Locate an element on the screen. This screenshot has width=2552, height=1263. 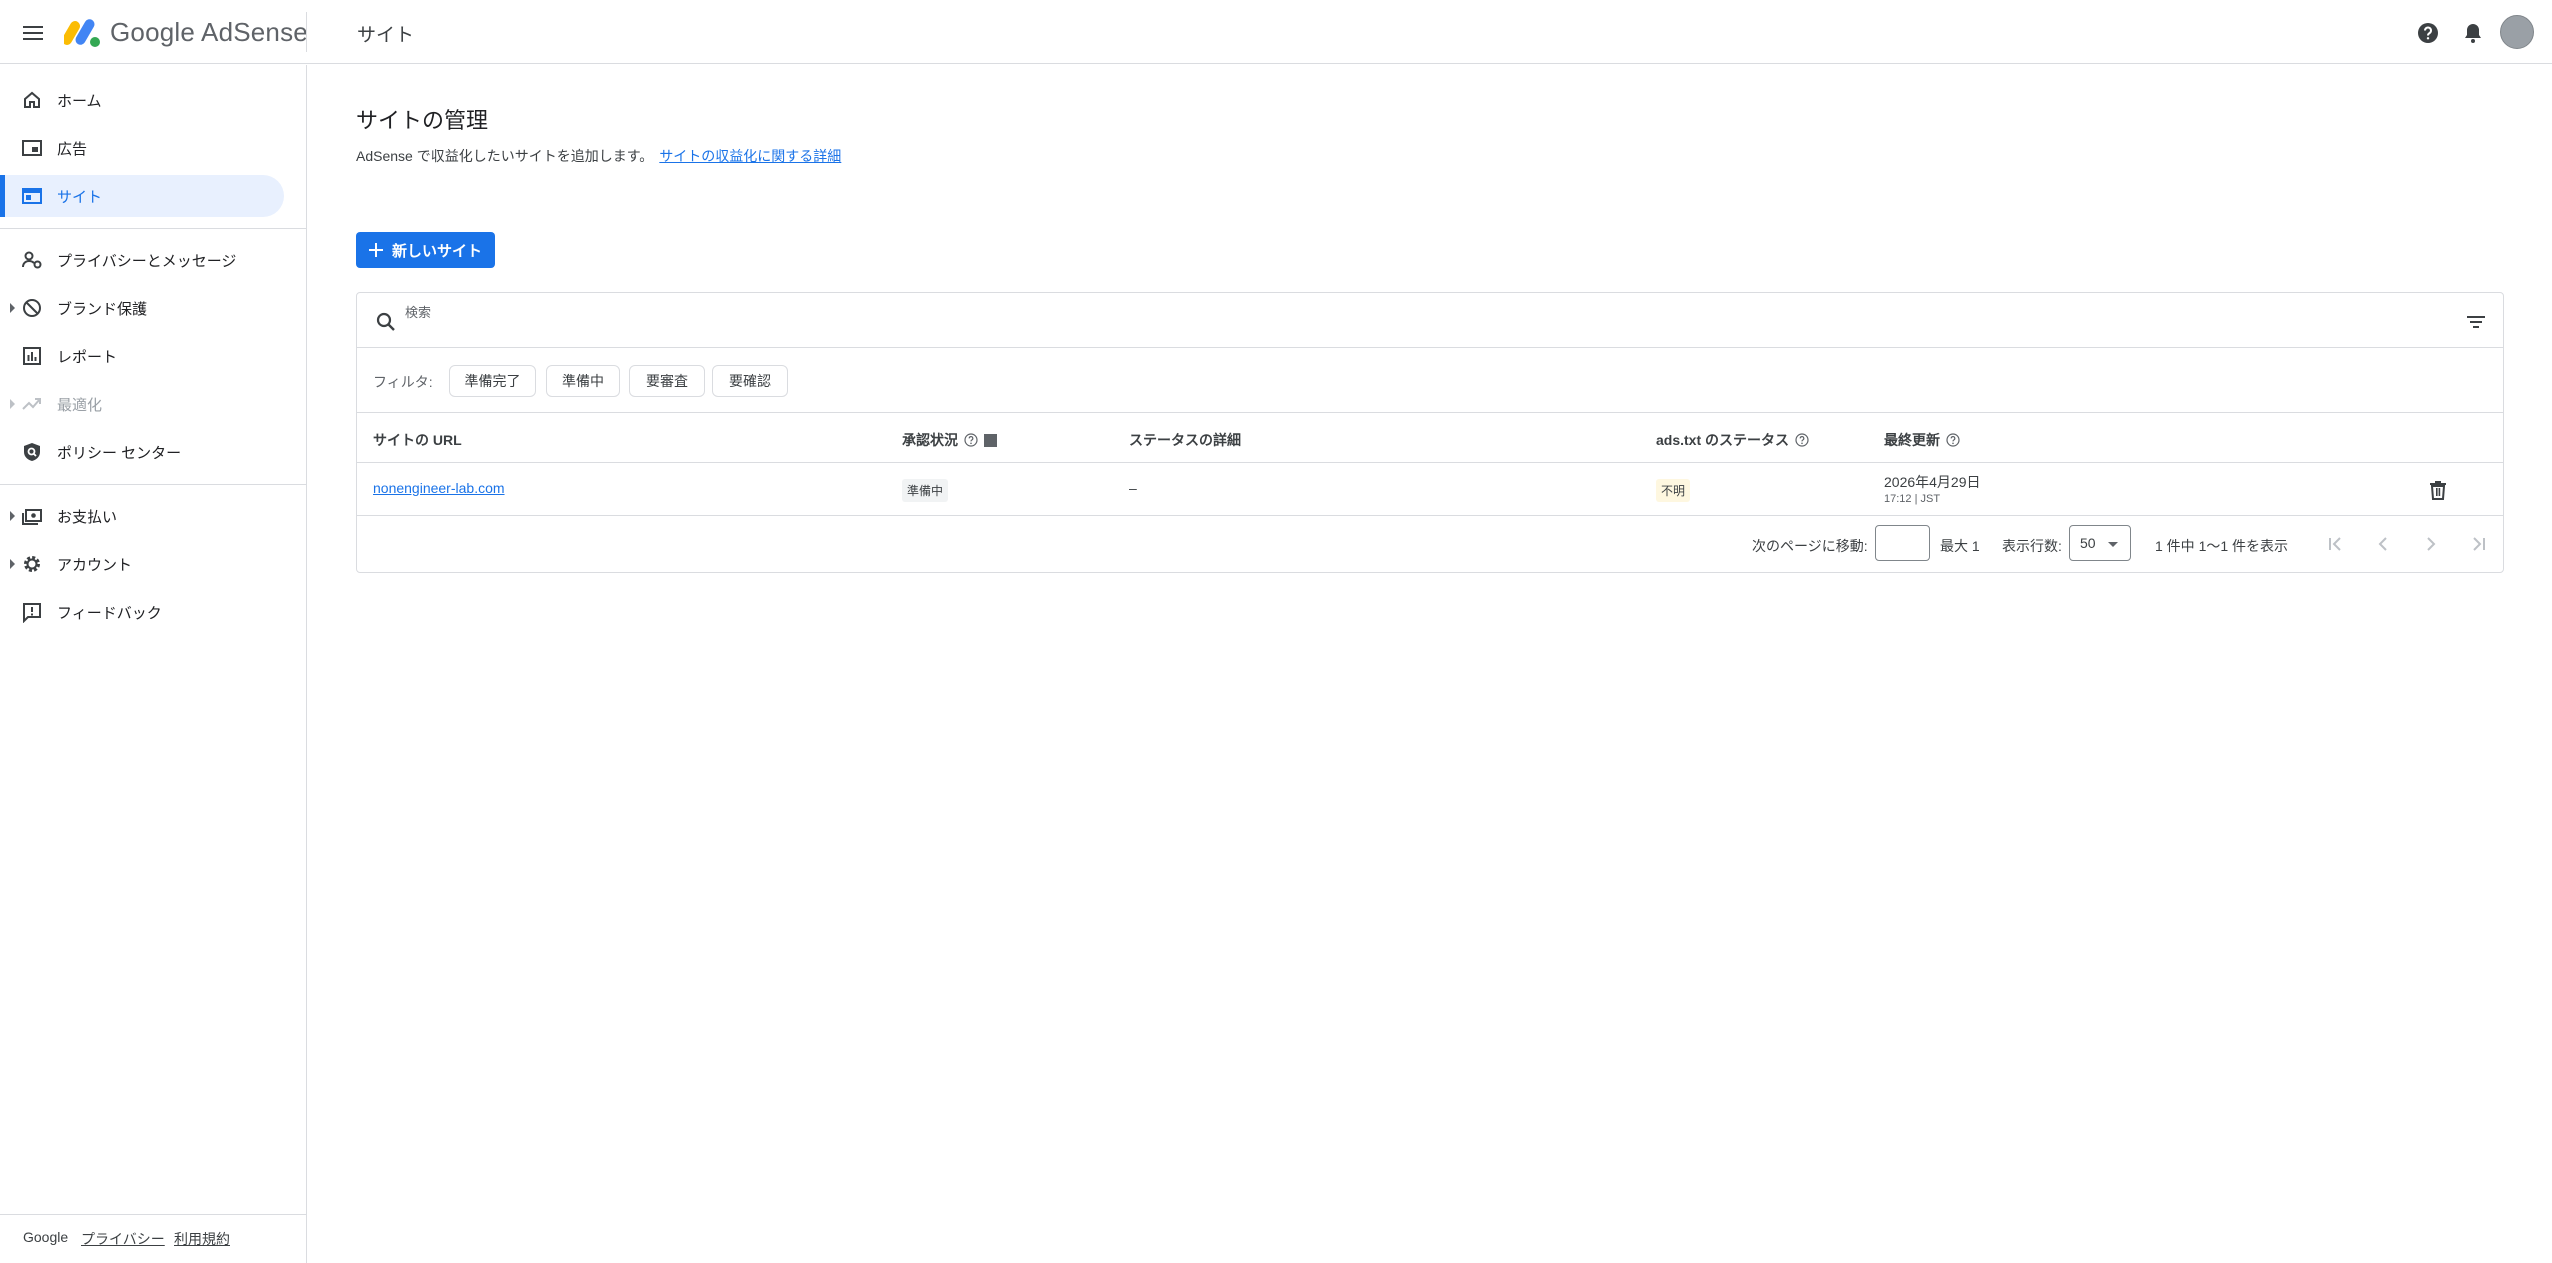
last-page-icon is located at coordinates (2479, 544).